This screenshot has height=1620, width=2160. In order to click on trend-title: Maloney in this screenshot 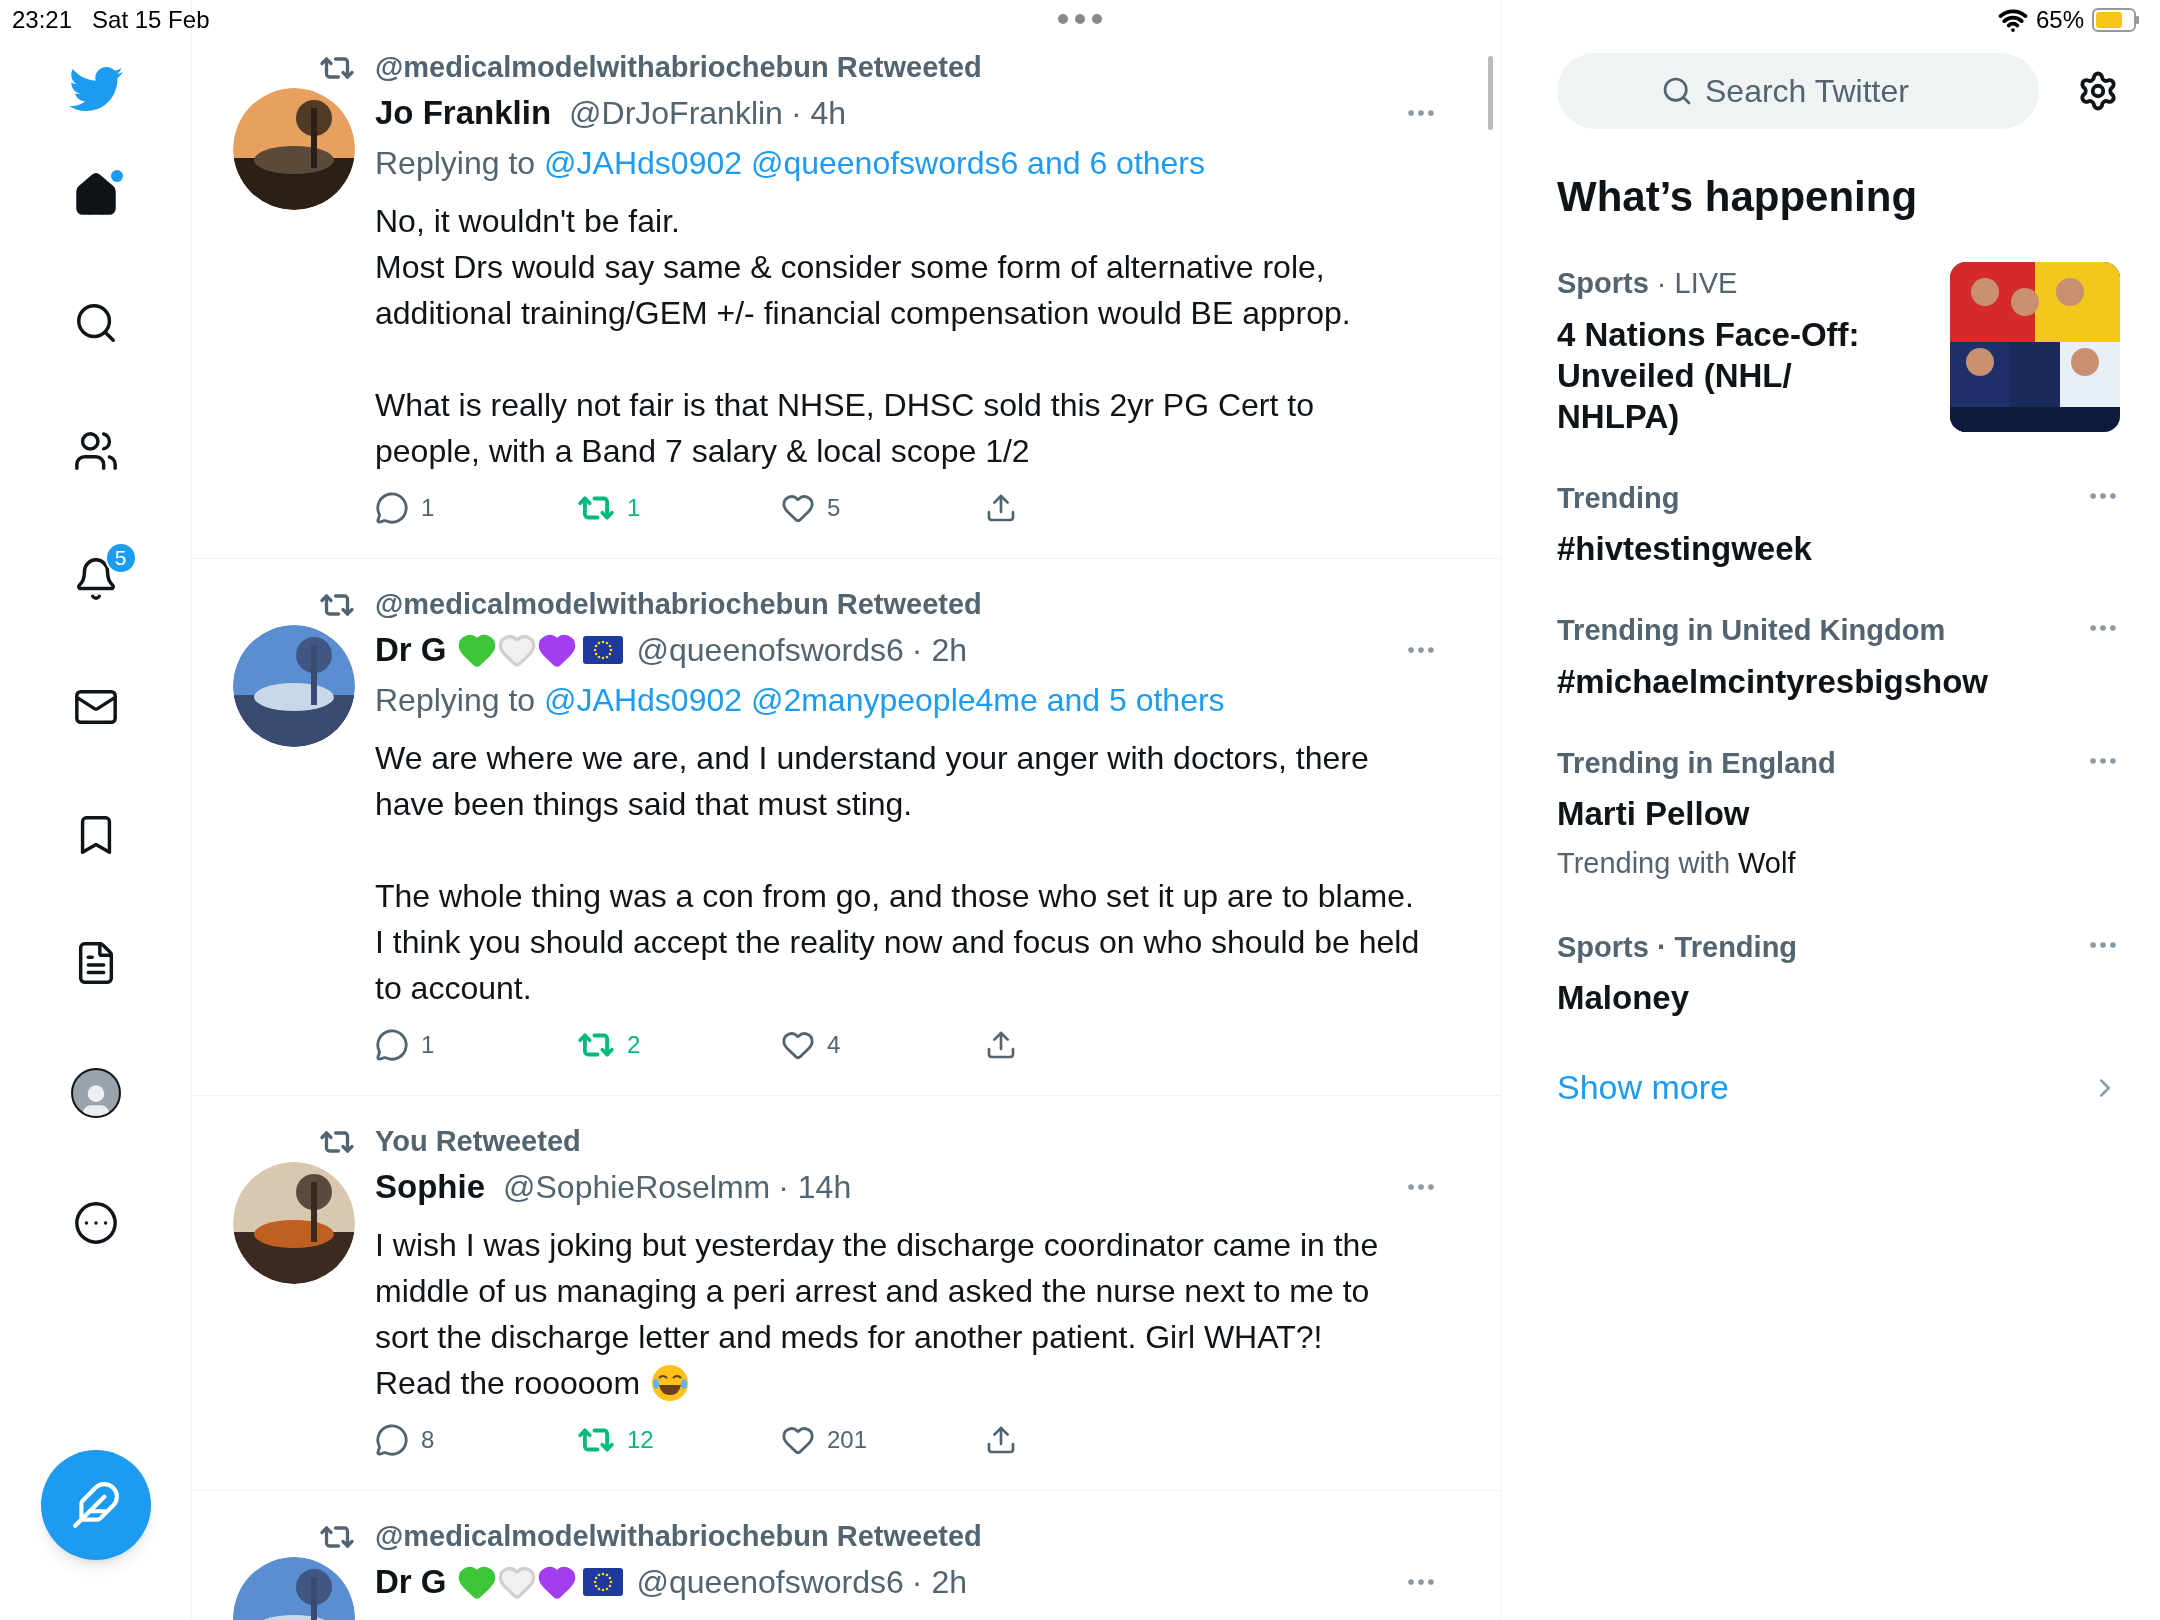, I will do `click(1821, 997)`.